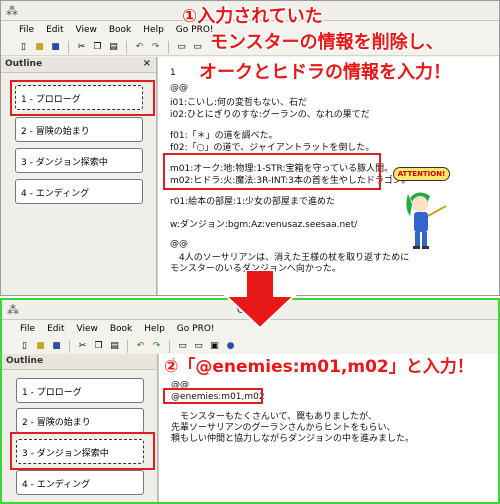 The width and height of the screenshot is (500, 504). What do you see at coordinates (79, 362) in the screenshot?
I see `outline-header: Outline` at bounding box center [79, 362].